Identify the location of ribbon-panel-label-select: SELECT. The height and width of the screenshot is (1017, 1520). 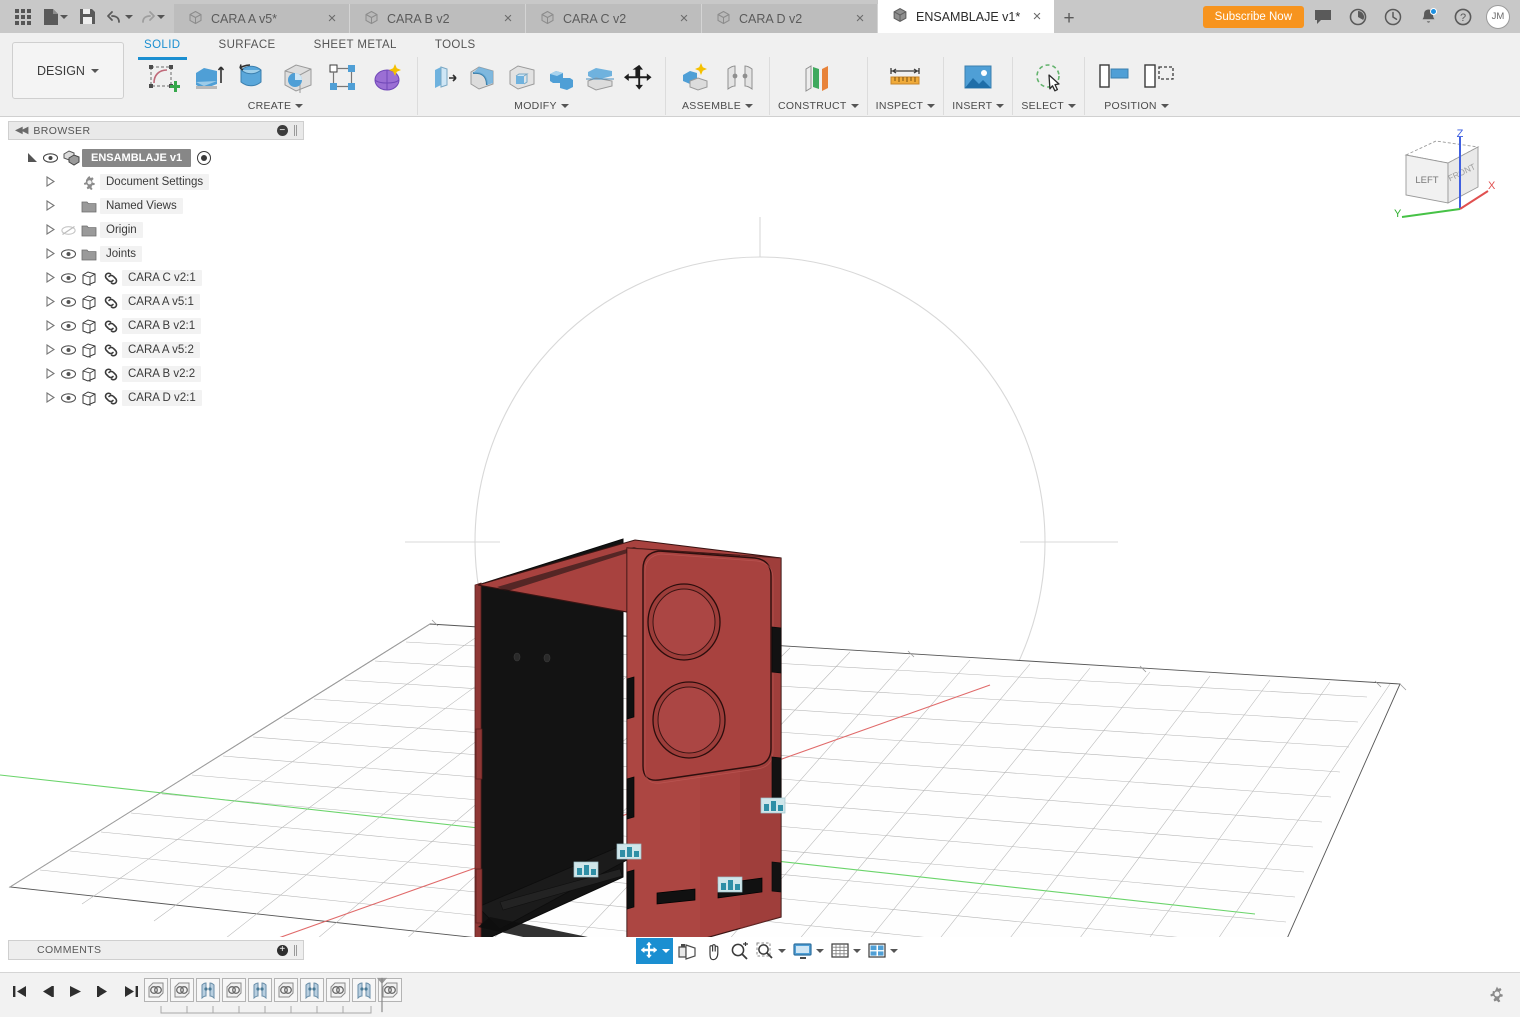
(1049, 106).